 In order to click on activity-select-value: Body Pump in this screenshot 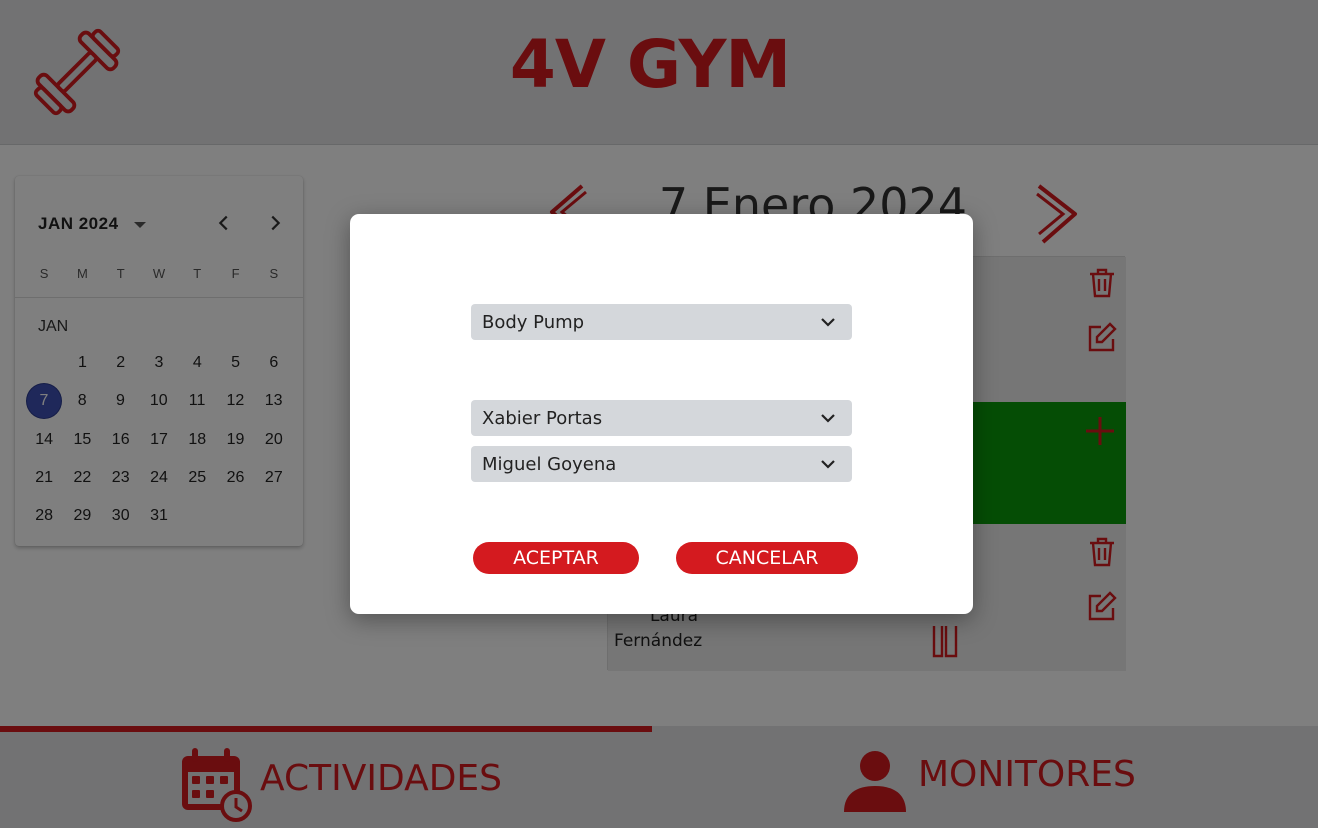, I will do `click(533, 322)`.